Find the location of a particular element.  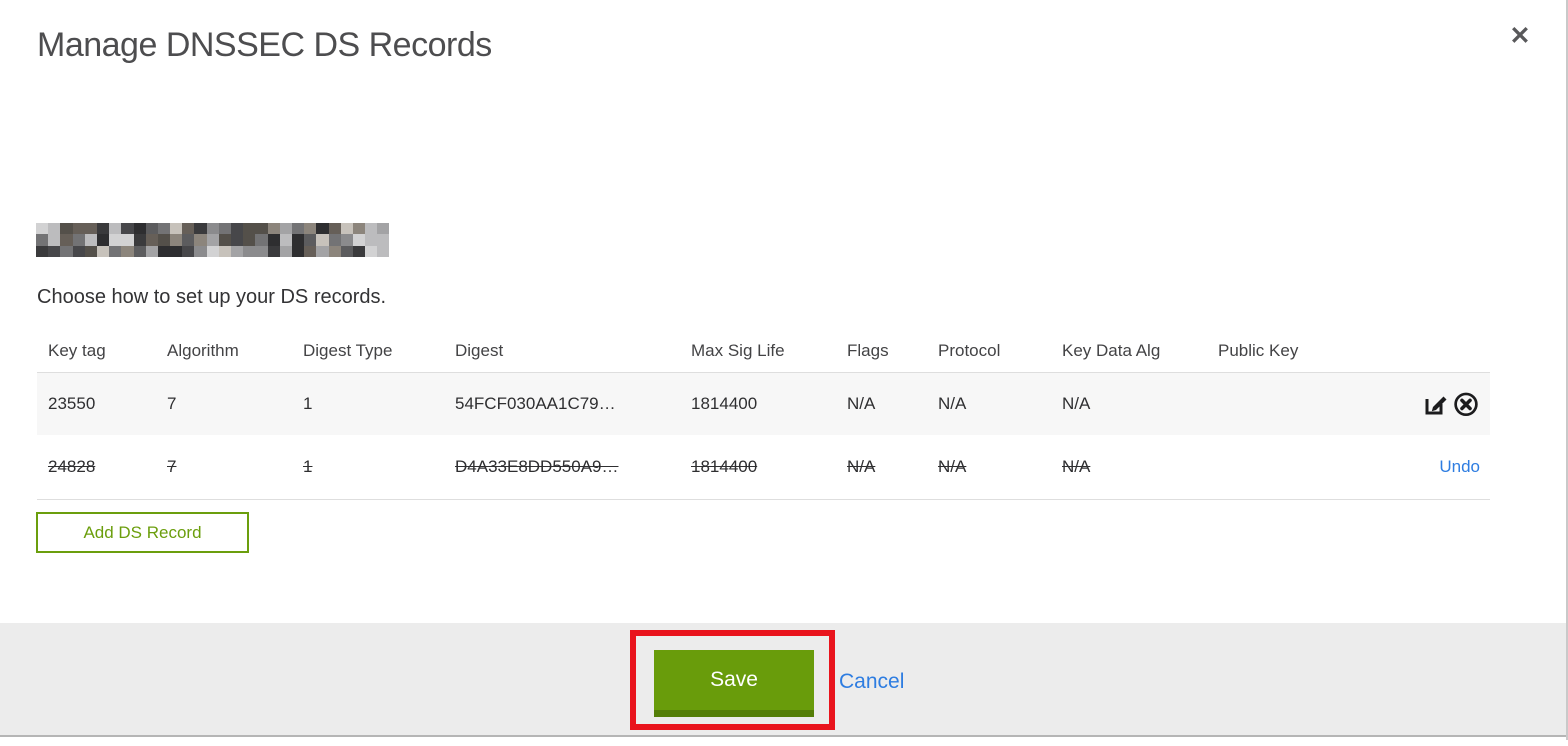

cell-key-tag: 24828 is located at coordinates (72, 466).